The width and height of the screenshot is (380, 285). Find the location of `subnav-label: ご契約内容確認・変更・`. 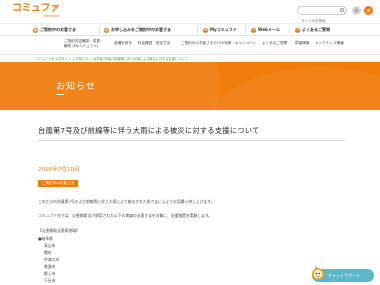

subnav-label: ご契約内容確認・変更・ is located at coordinates (84, 41).